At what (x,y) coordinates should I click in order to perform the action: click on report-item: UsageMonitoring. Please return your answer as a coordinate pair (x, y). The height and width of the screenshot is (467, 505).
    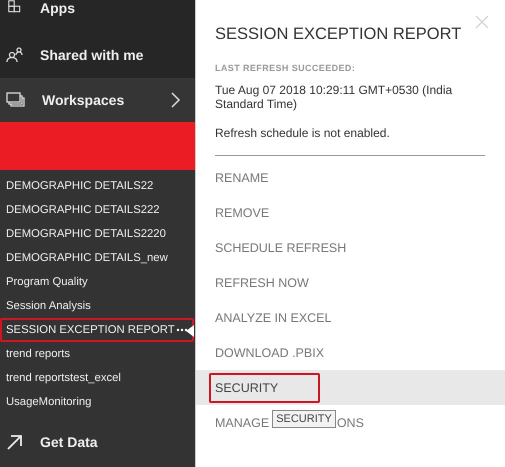
    Looking at the image, I should click on (97, 402).